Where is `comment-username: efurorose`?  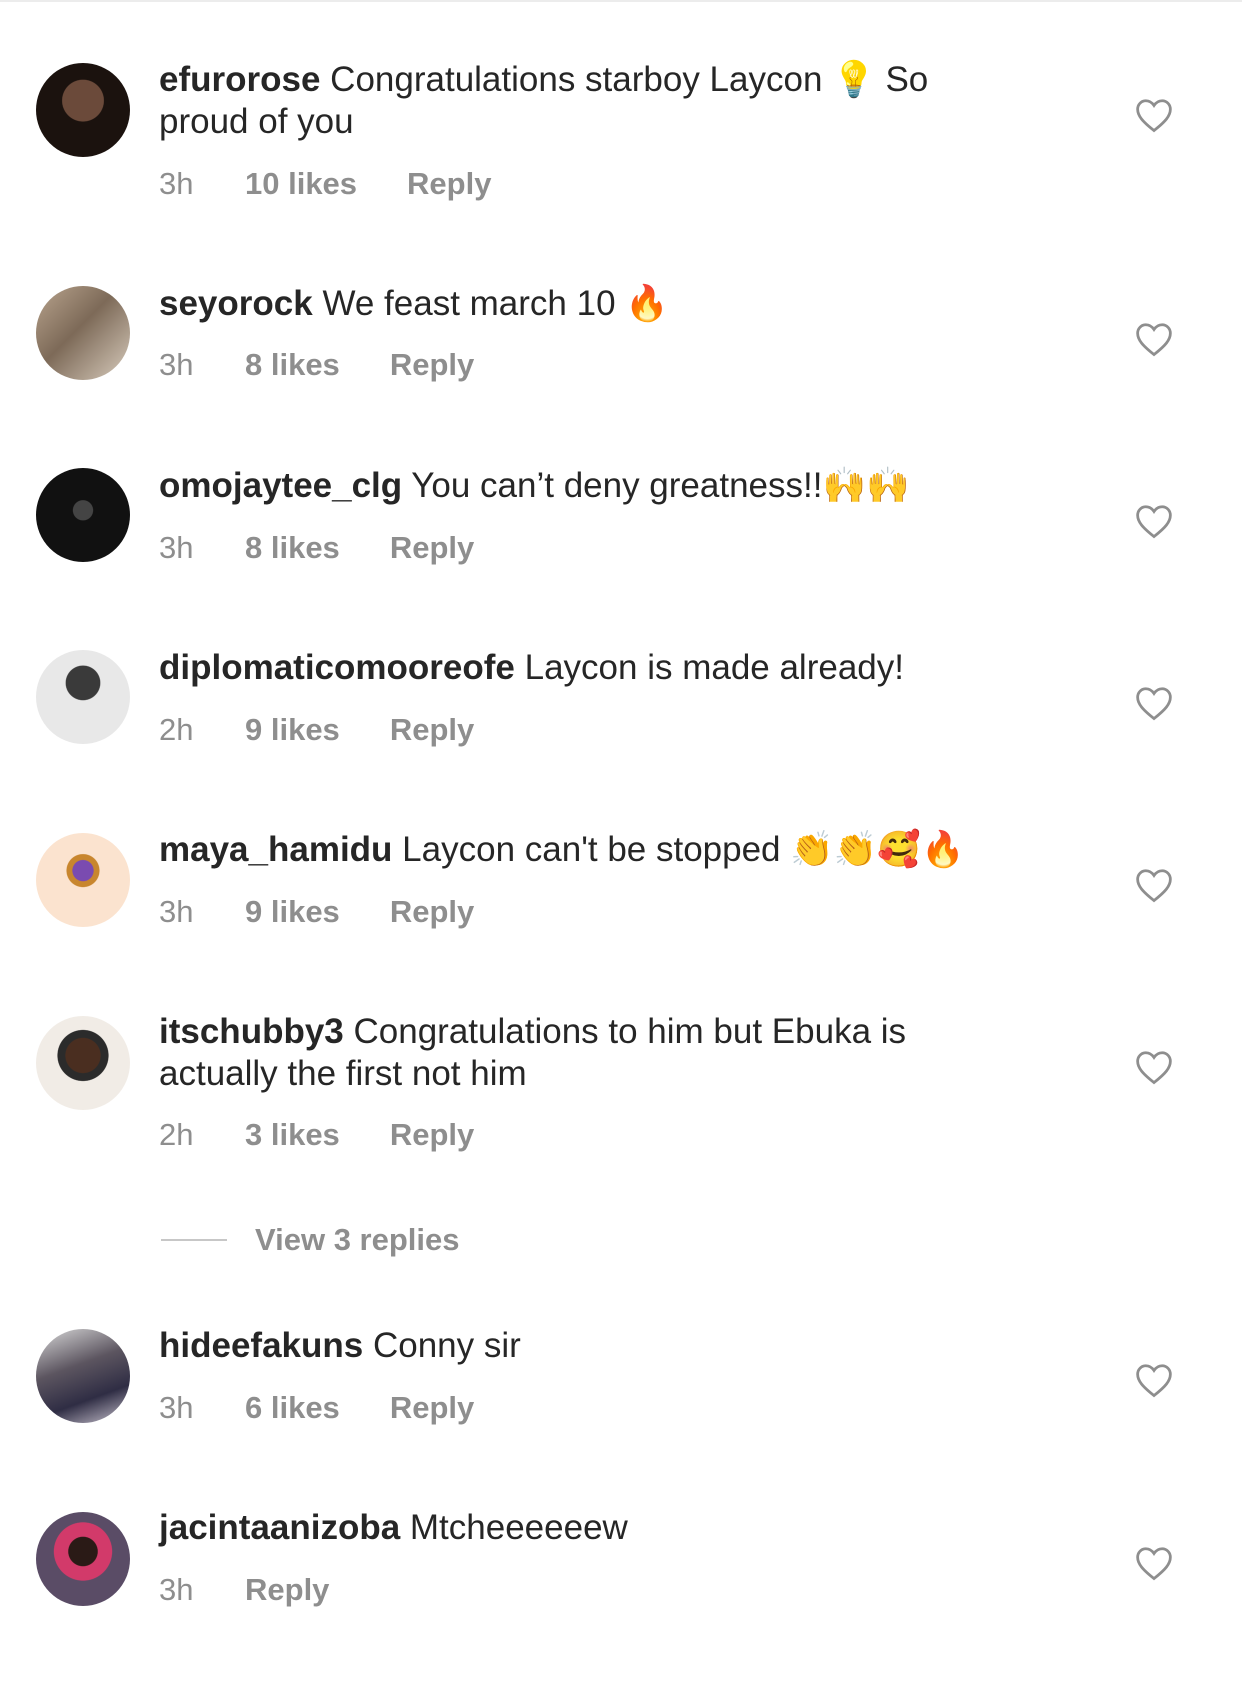
comment-username: efurorose is located at coordinates (239, 79).